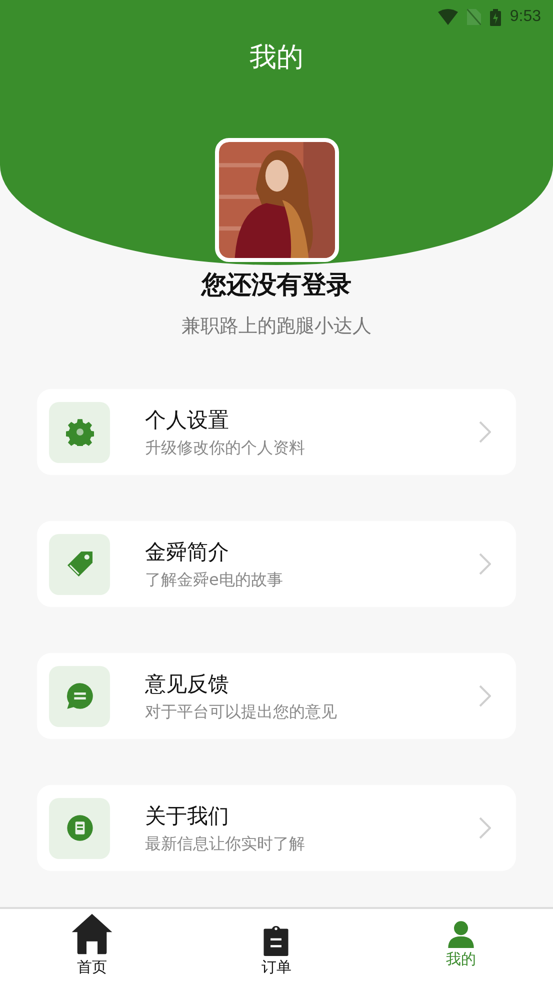 This screenshot has height=983, width=553. I want to click on user-tagline: 兼职路上的跑腿小达人, so click(277, 326).